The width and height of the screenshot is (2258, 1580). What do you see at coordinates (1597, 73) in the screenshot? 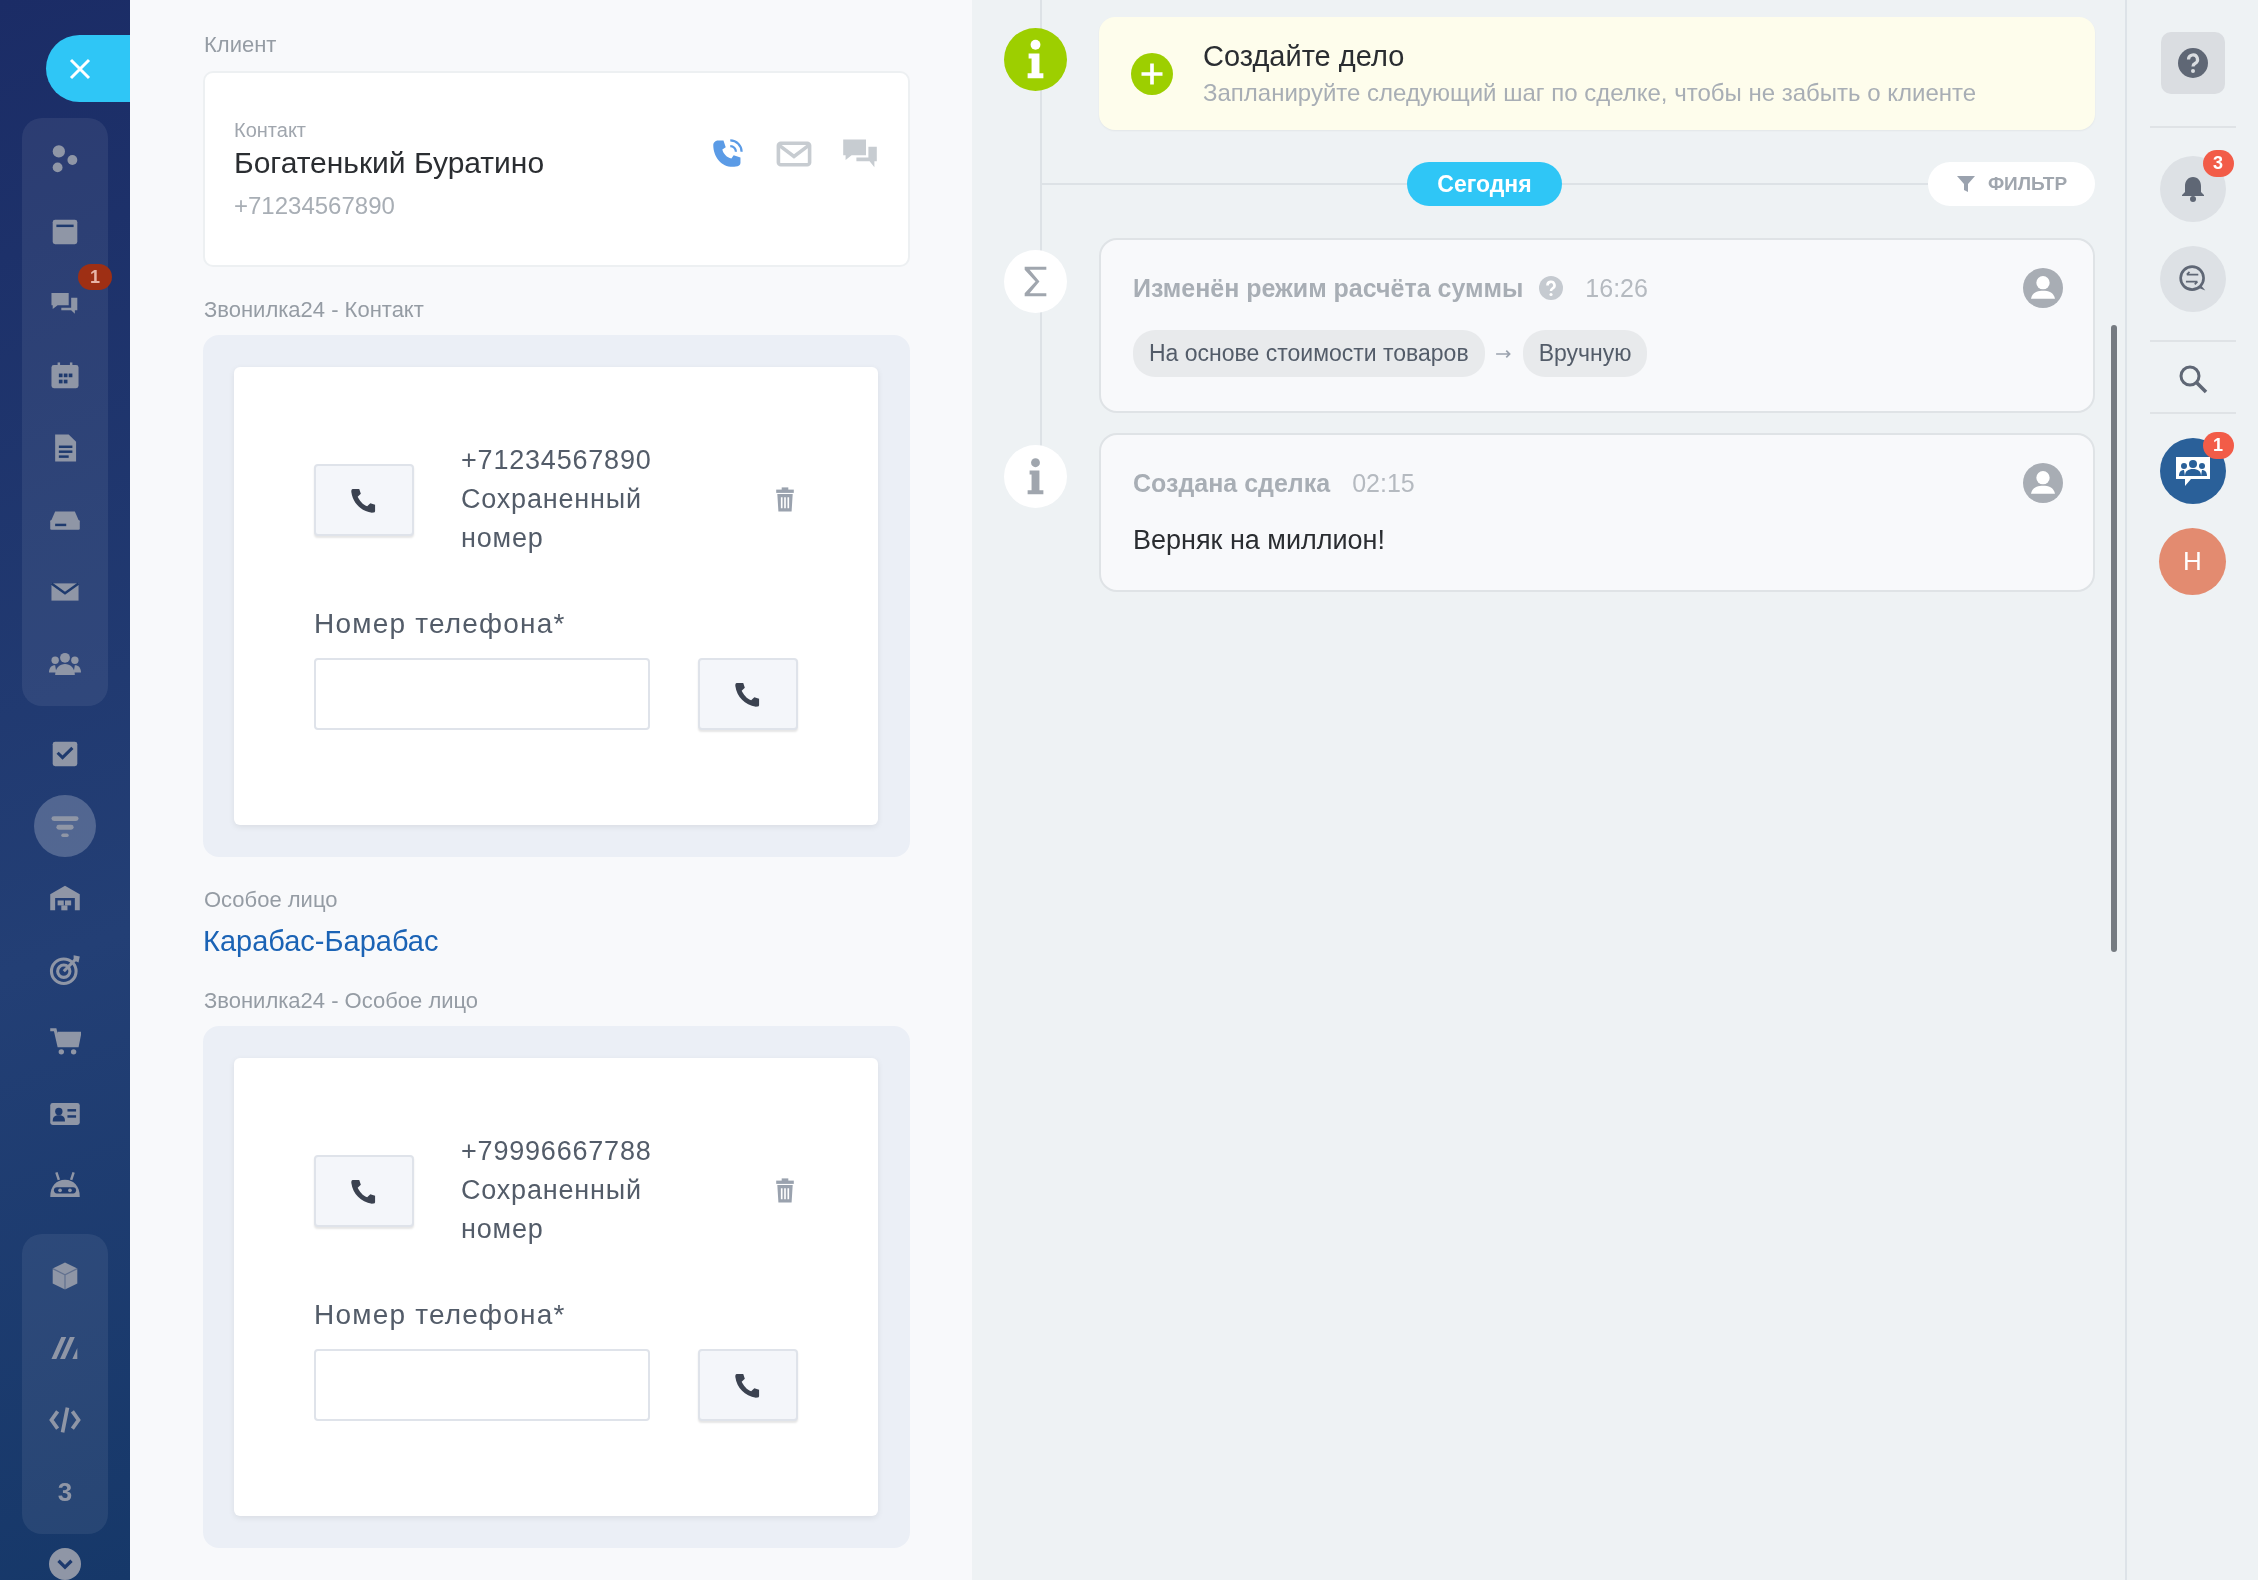
I see `create-task-card: Создайте дело Запланируйте следующий шаг по сделке, чтобы не забыть о клиенте` at bounding box center [1597, 73].